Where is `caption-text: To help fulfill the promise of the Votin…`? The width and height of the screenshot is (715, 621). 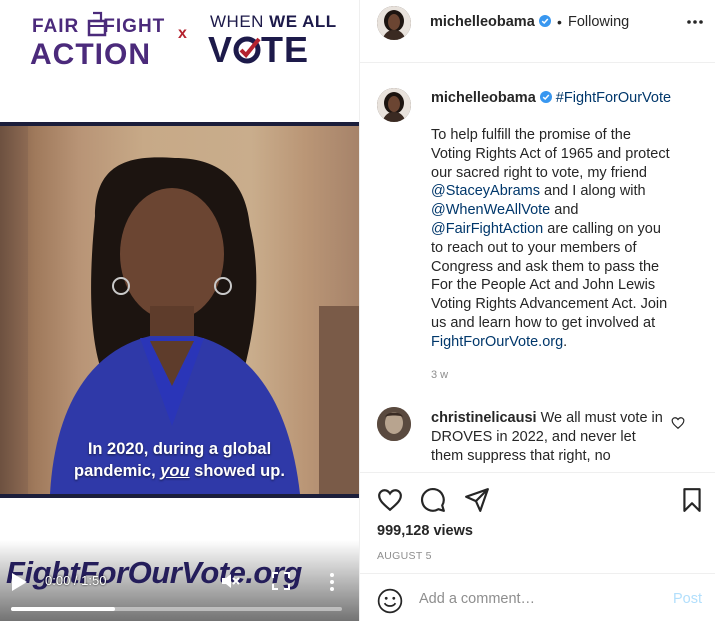
caption-text: To help fulfill the promise of the Votin… is located at coordinates (550, 238).